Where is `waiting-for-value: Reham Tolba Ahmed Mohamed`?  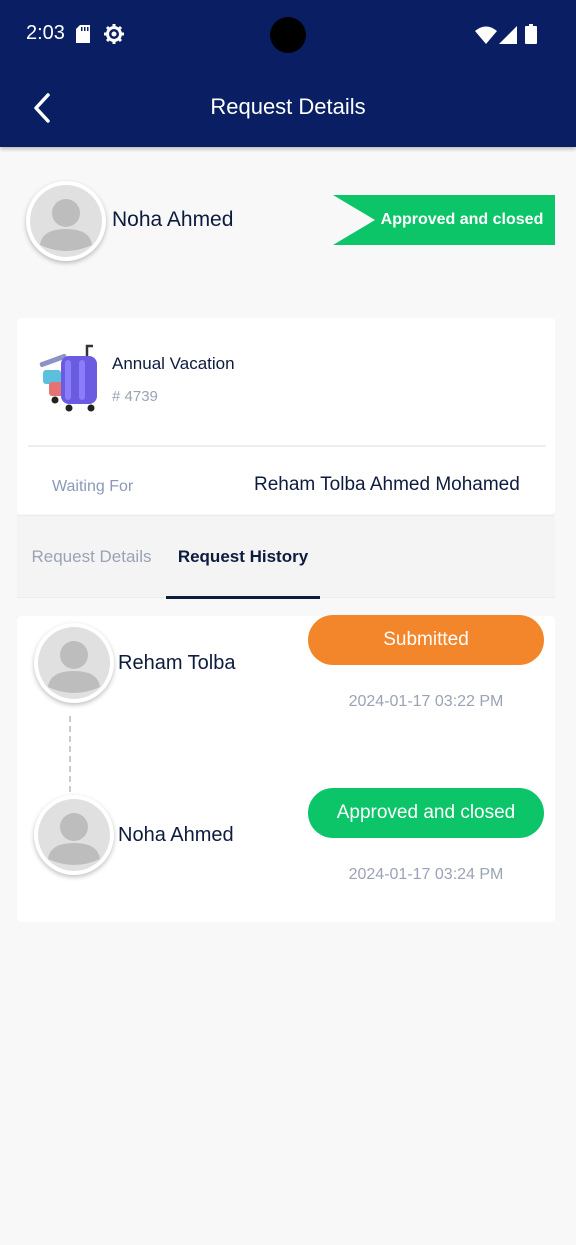 waiting-for-value: Reham Tolba Ahmed Mohamed is located at coordinates (387, 484).